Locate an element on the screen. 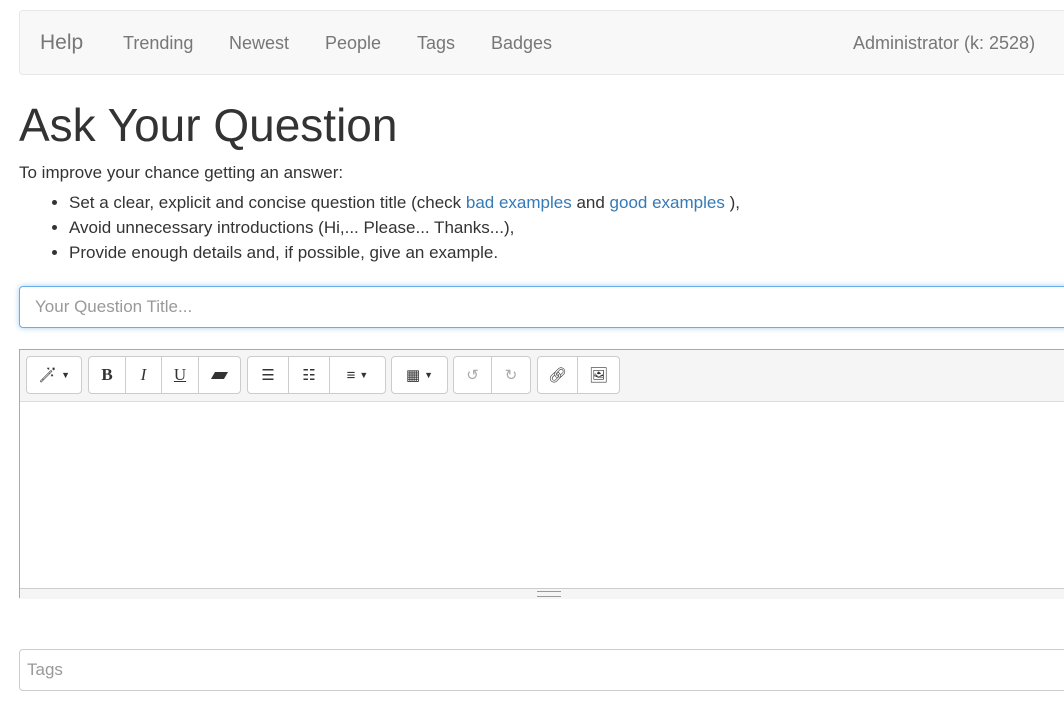 The image size is (1064, 708). image-icon: 🖼︎ is located at coordinates (598, 375).